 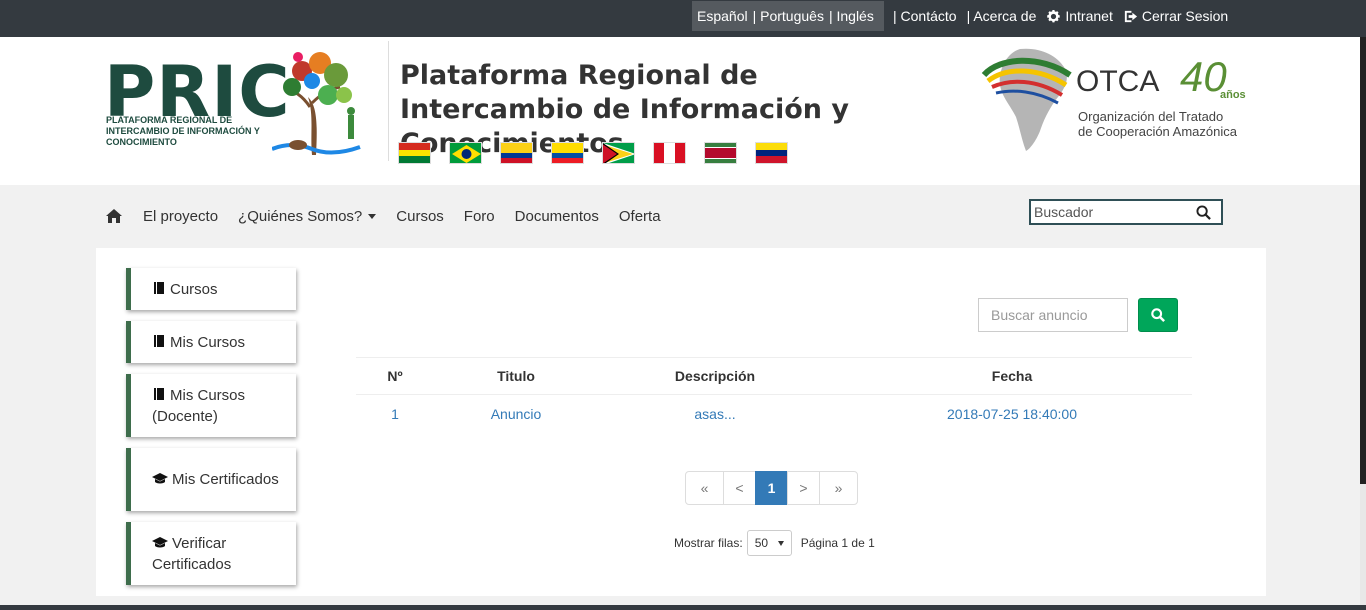 I want to click on sidebar-item-cursos: Cursos, so click(x=211, y=289).